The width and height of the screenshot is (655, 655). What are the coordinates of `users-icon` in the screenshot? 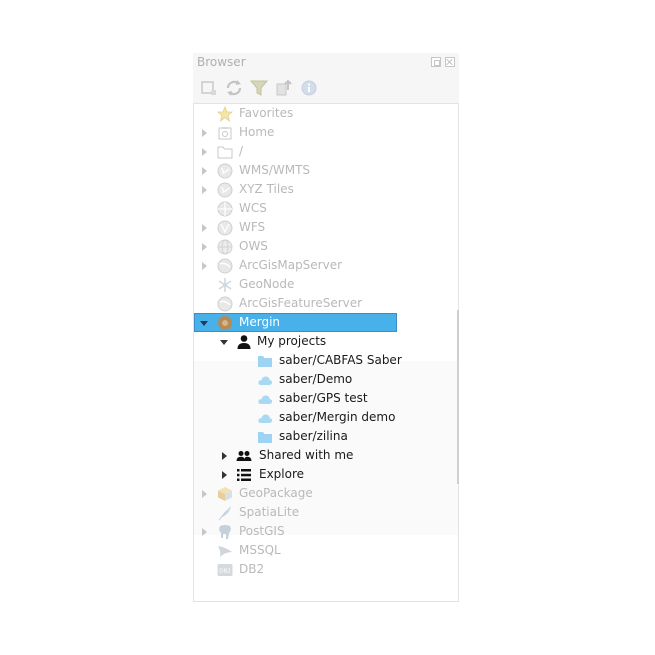 It's located at (244, 456).